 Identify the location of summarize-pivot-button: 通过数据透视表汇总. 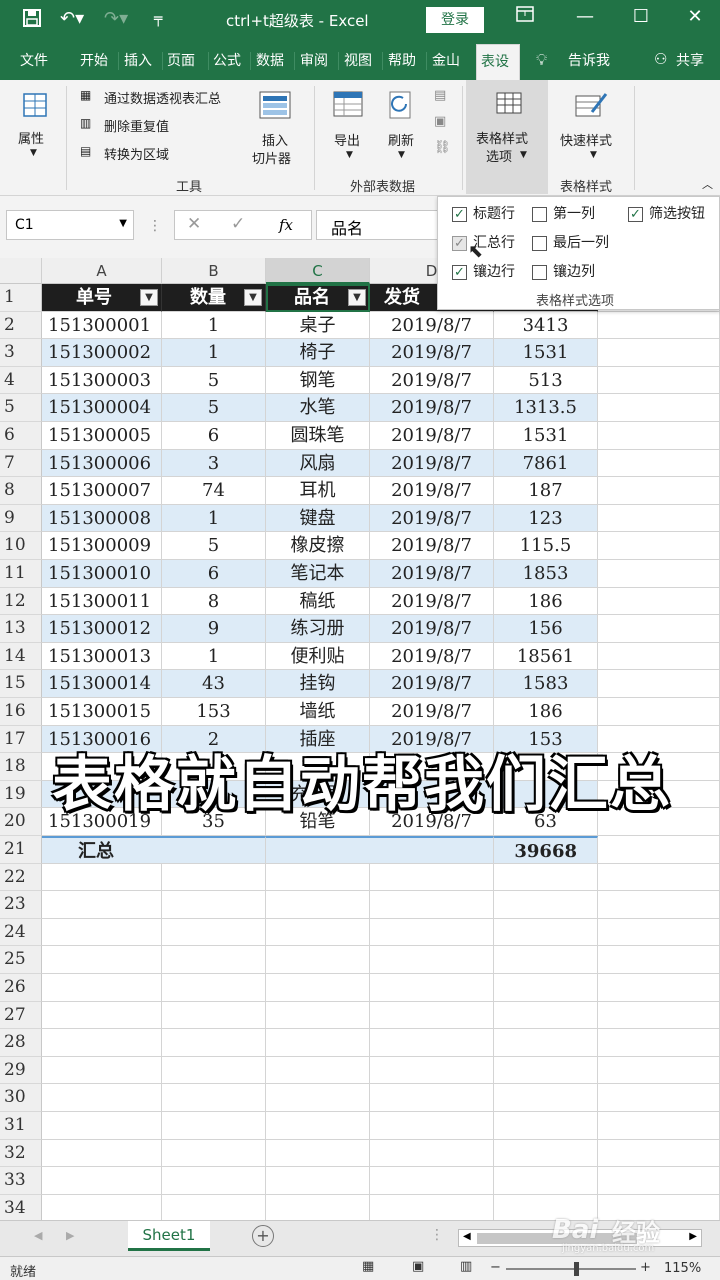
(162, 97).